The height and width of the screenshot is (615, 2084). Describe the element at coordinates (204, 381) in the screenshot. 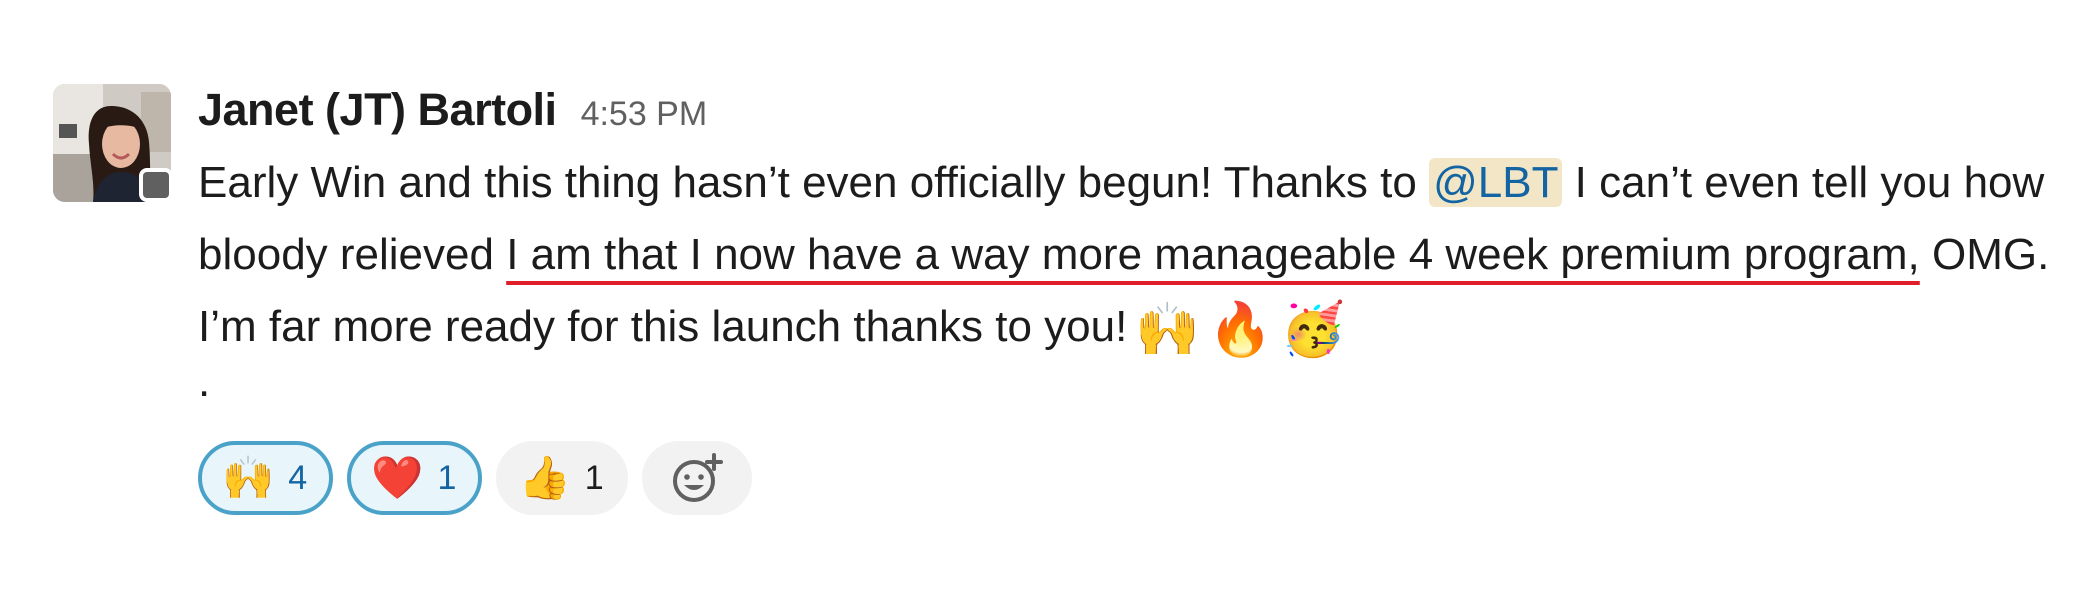

I see `trailing-text: .` at that location.